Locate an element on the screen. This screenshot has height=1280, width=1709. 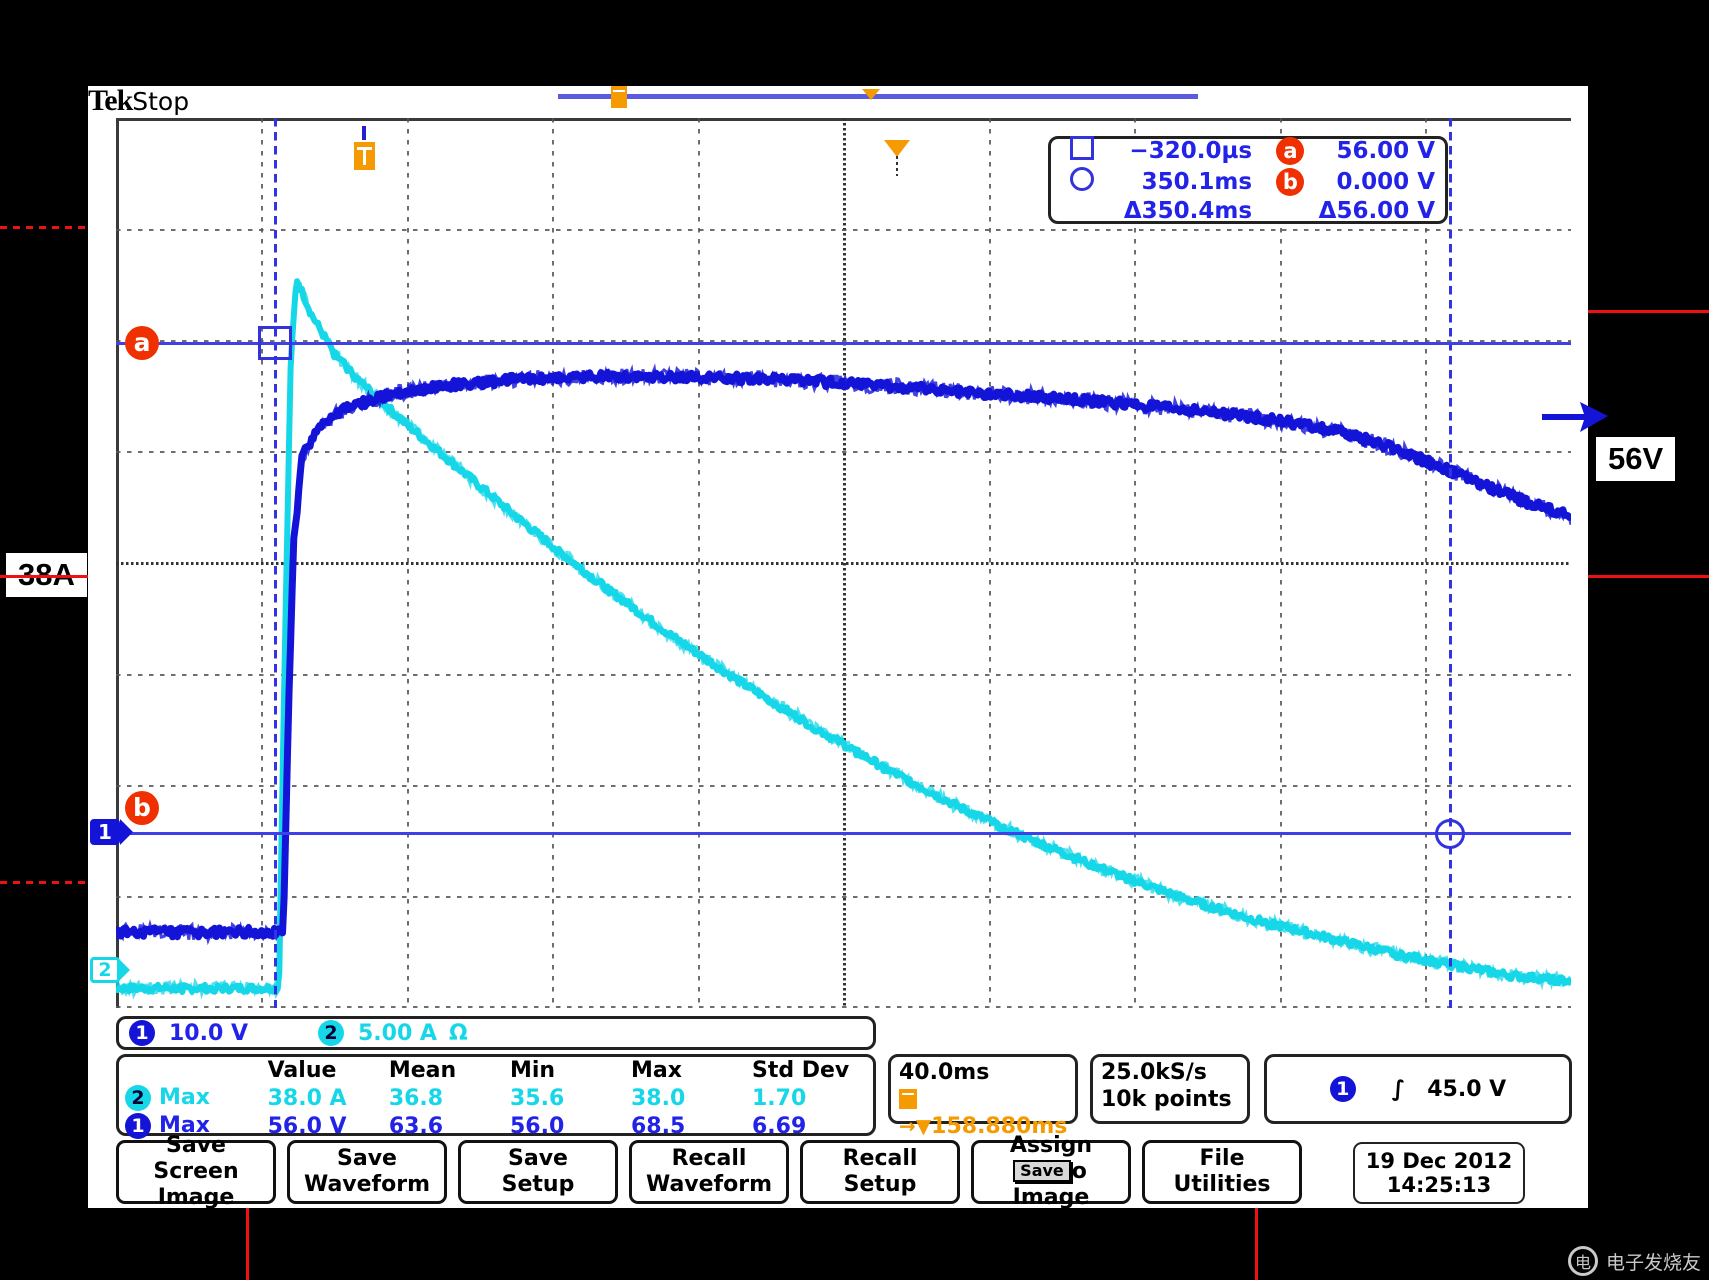
col-max: Max is located at coordinates (656, 1070).